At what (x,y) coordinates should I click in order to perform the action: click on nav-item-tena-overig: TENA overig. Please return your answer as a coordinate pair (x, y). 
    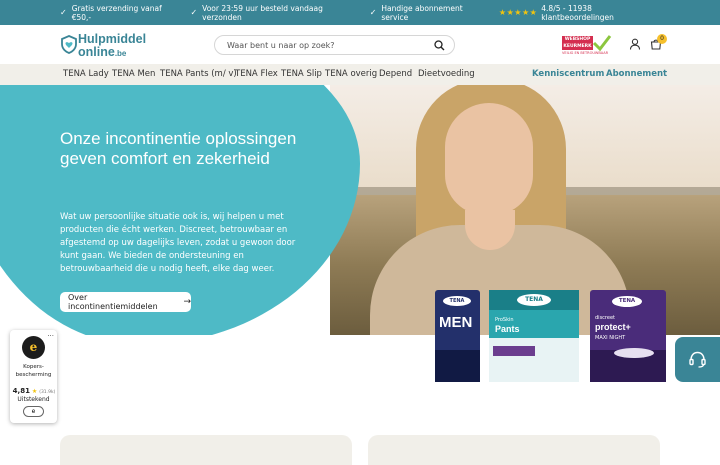
    Looking at the image, I should click on (351, 74).